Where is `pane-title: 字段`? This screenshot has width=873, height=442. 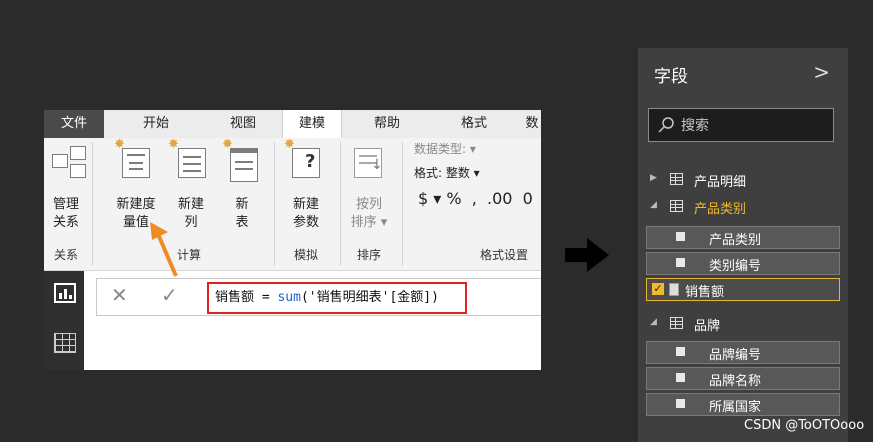 pane-title: 字段 is located at coordinates (671, 77).